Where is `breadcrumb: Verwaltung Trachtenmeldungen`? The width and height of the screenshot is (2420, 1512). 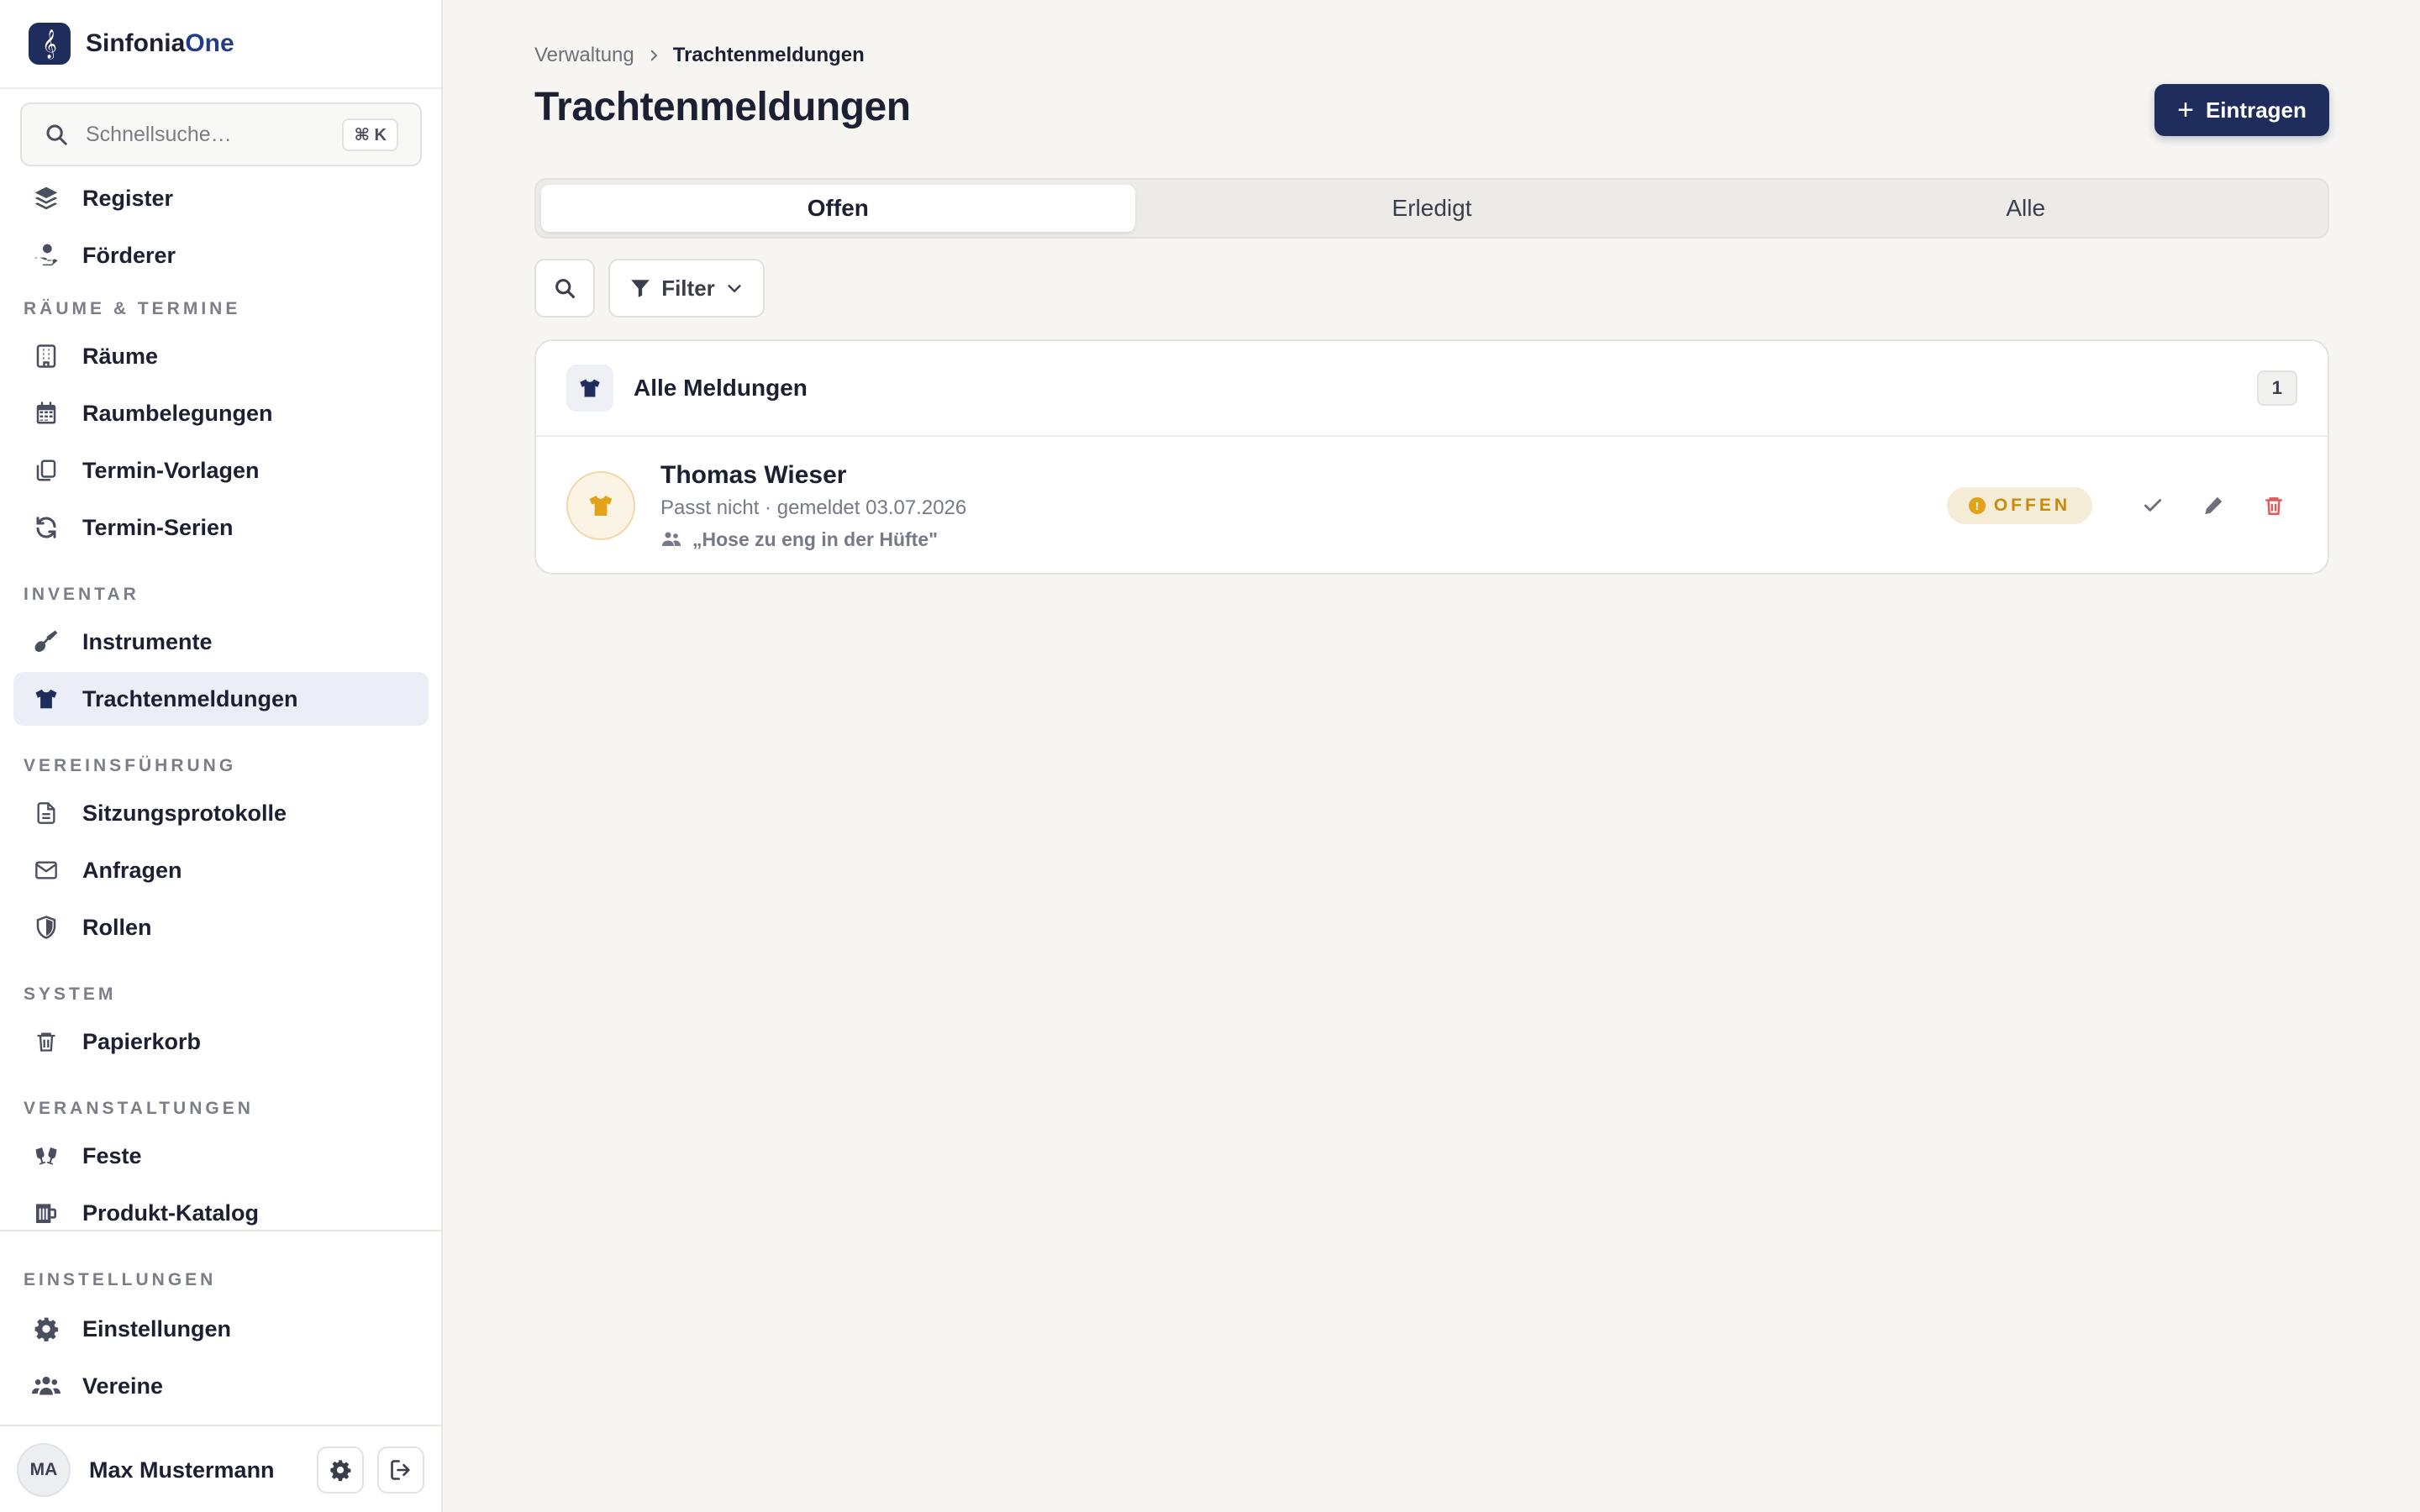 breadcrumb: Verwaltung Trachtenmeldungen is located at coordinates (699, 55).